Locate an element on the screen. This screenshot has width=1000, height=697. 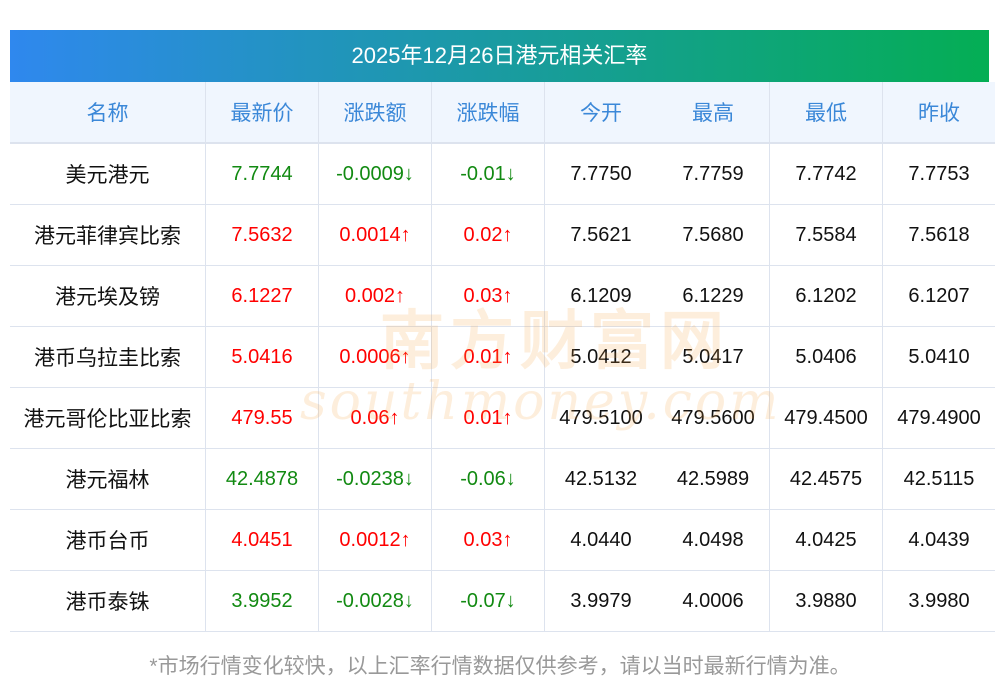
cell-prev: 3.9980 is located at coordinates (938, 601).